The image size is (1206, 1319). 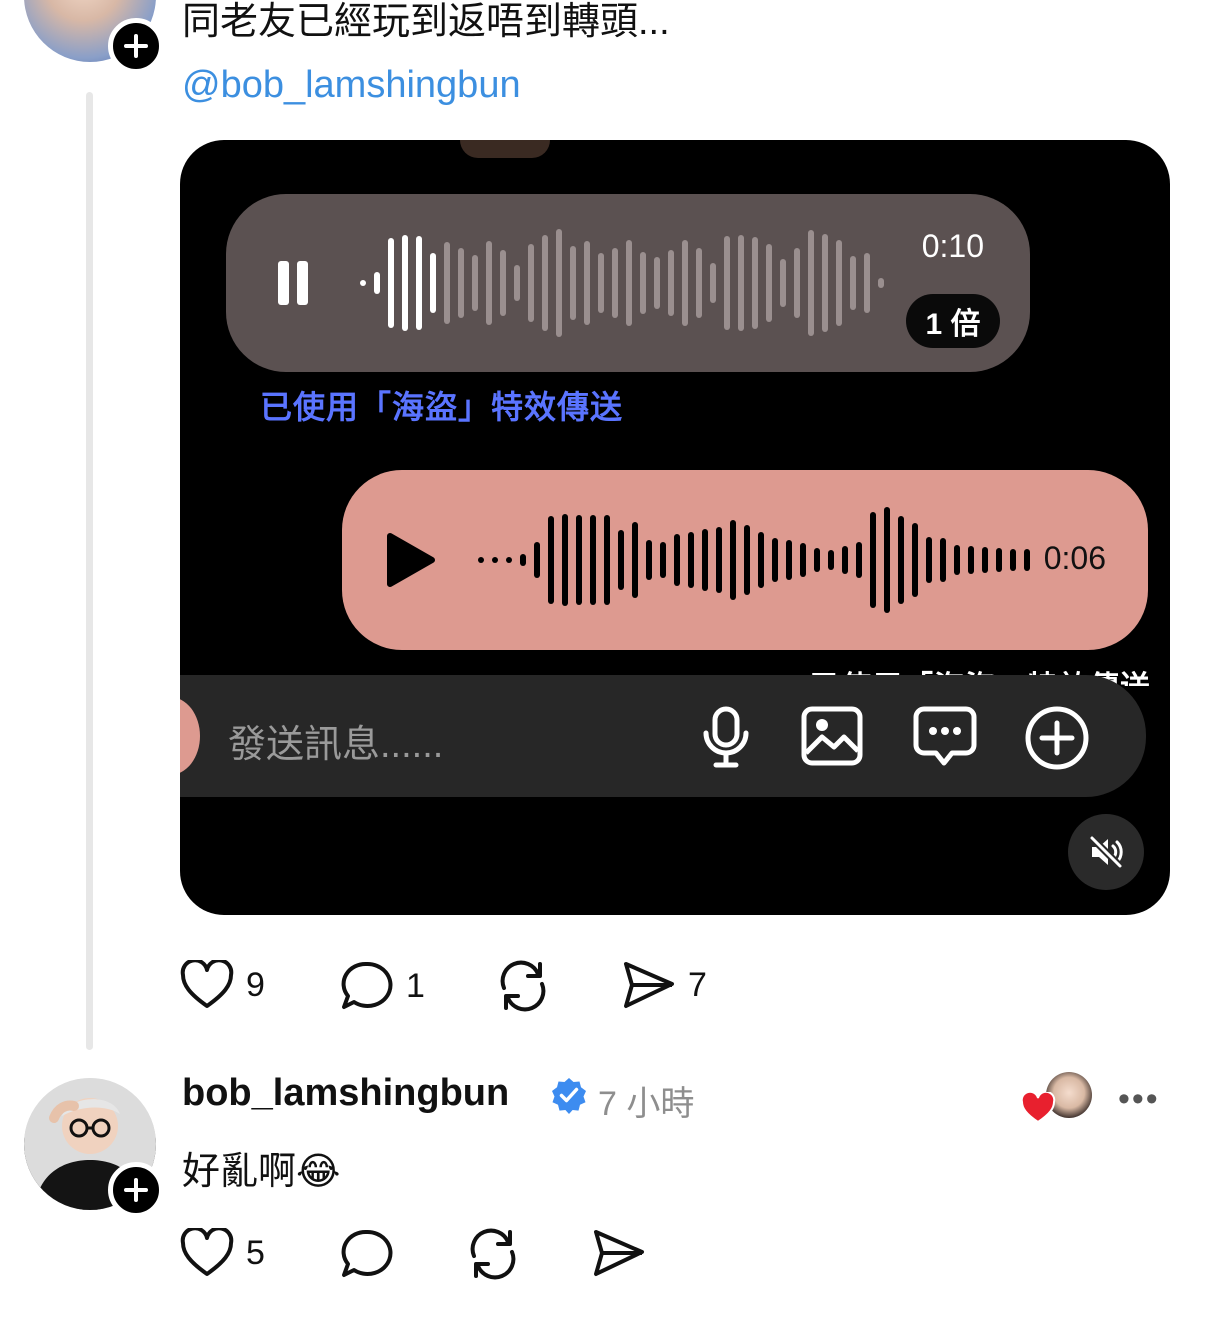 What do you see at coordinates (415, 985) in the screenshot?
I see `comment-count: 1` at bounding box center [415, 985].